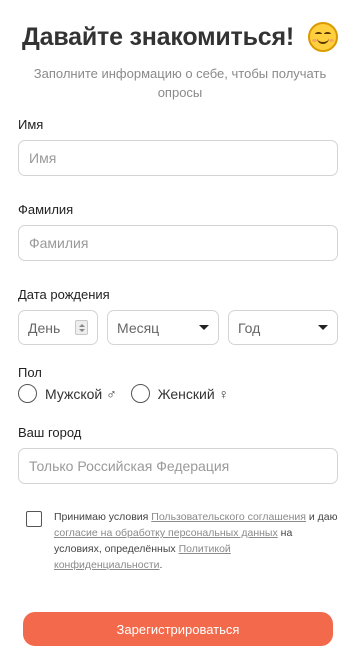 The width and height of the screenshot is (360, 661). What do you see at coordinates (158, 36) in the screenshot?
I see `page-title: Давайте знакомиться!` at bounding box center [158, 36].